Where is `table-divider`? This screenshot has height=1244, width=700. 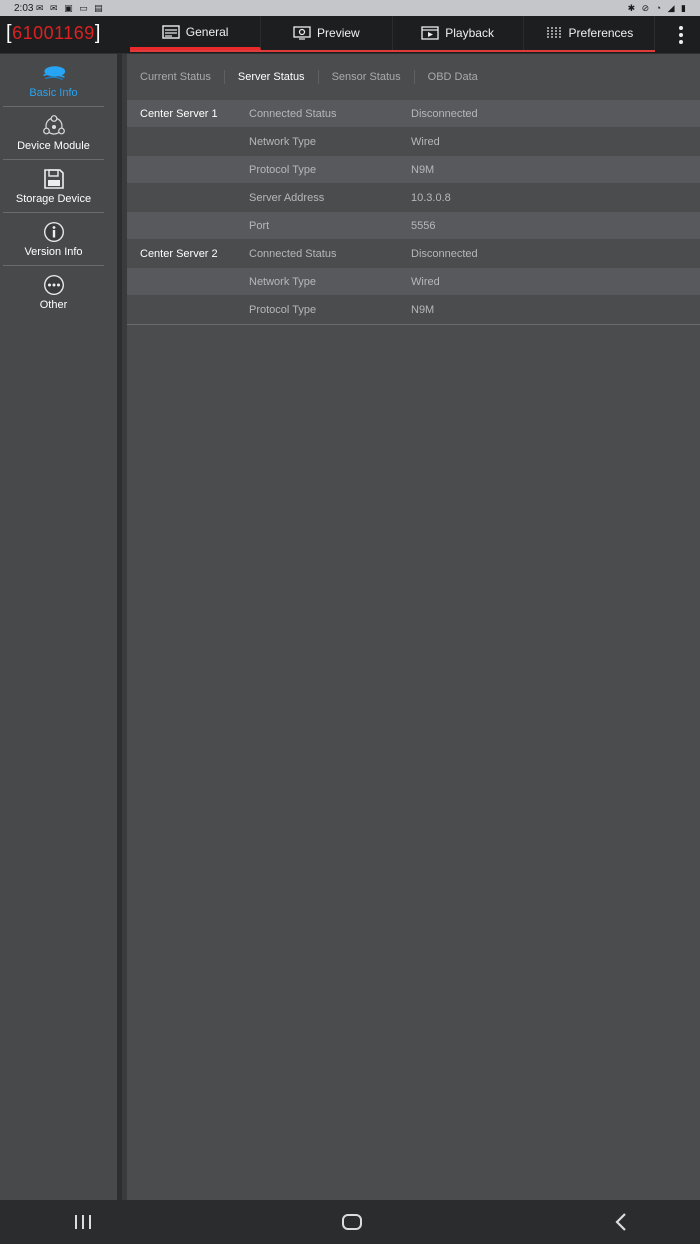
table-divider is located at coordinates (413, 324).